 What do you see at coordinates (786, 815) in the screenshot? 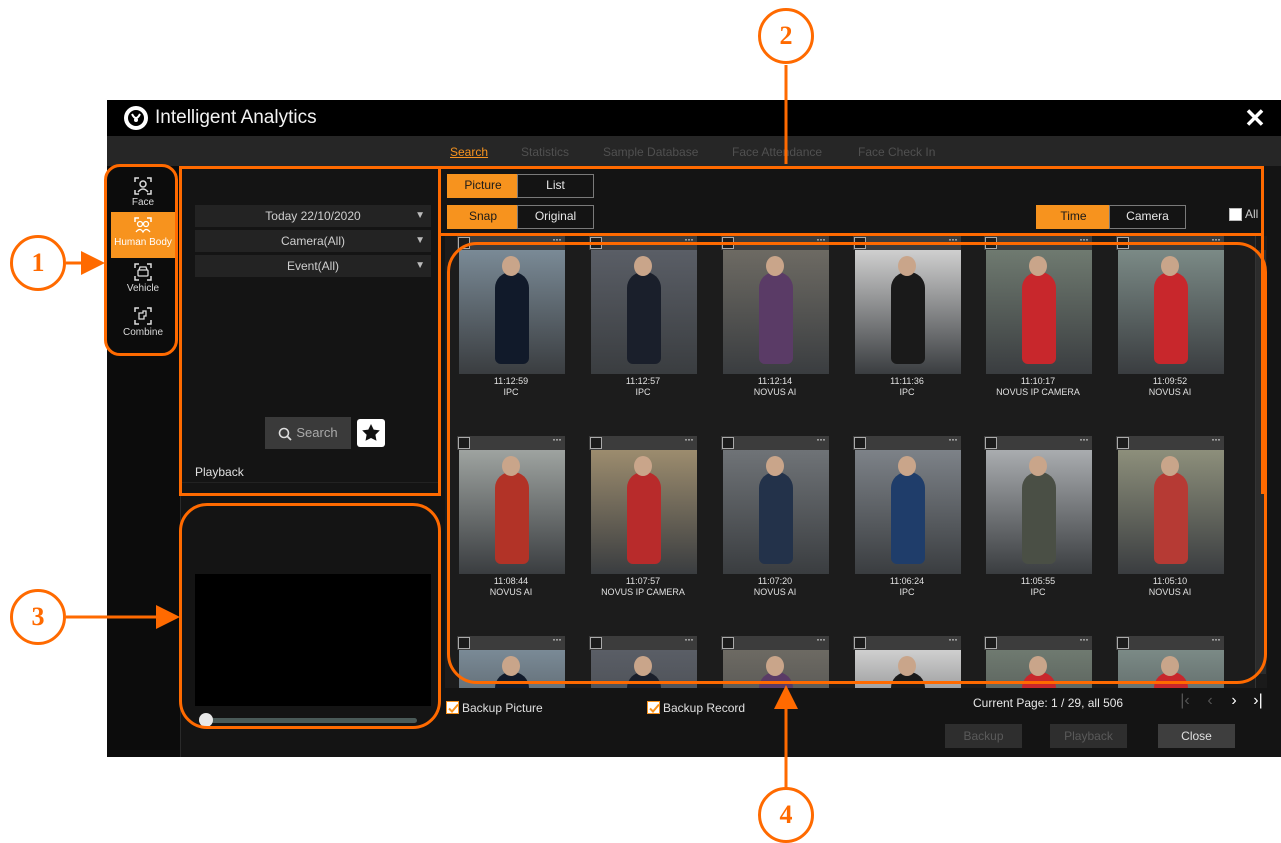
I see `callout-4: 4` at bounding box center [786, 815].